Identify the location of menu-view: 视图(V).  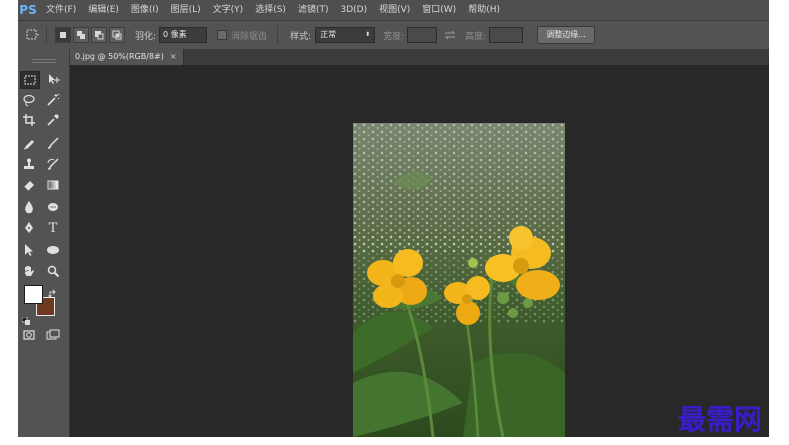
(394, 10).